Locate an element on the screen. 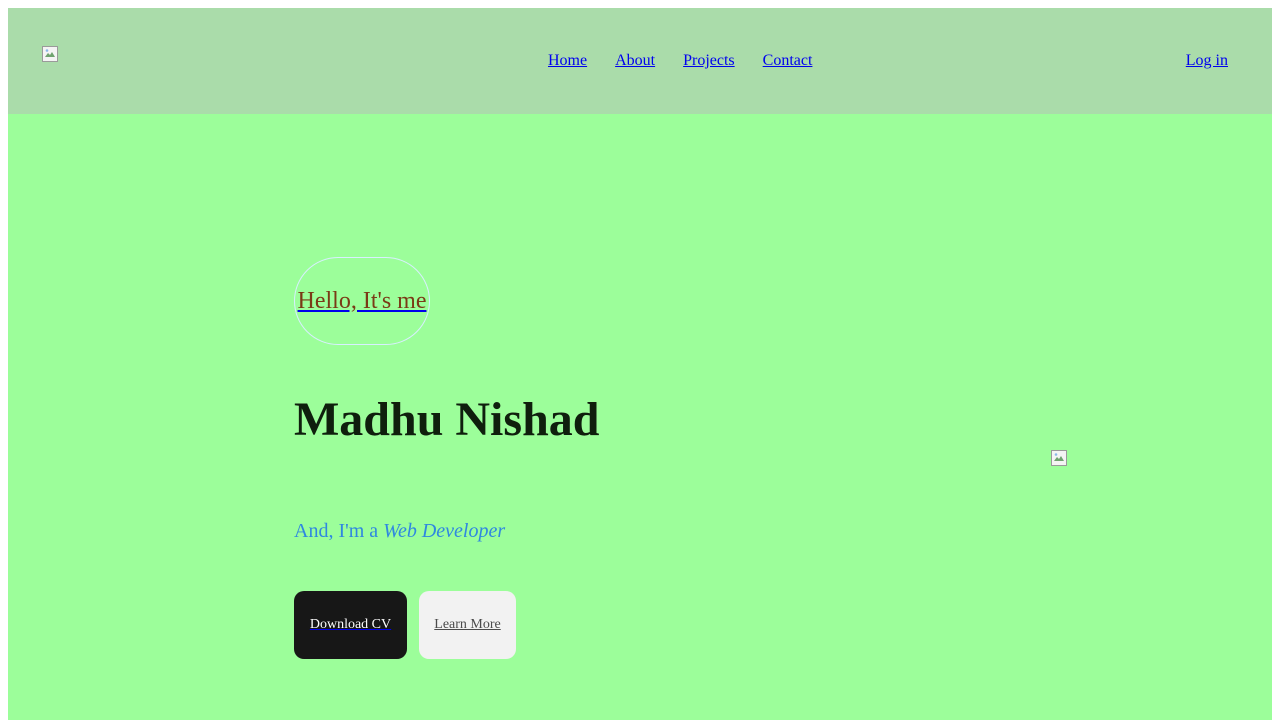 The width and height of the screenshot is (1280, 720). learn-more-button: Learn More is located at coordinates (467, 625).